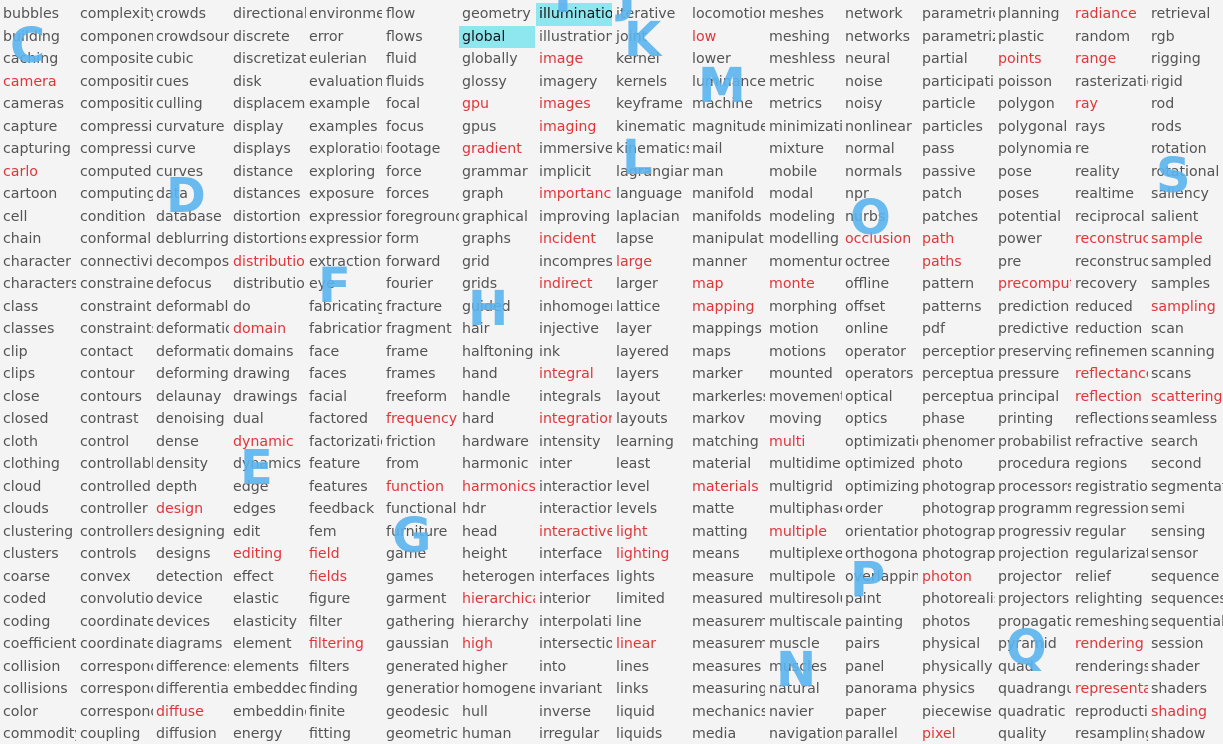 The height and width of the screenshot is (744, 1223). Describe the element at coordinates (268, 104) in the screenshot. I see `word-item: displacement` at that location.